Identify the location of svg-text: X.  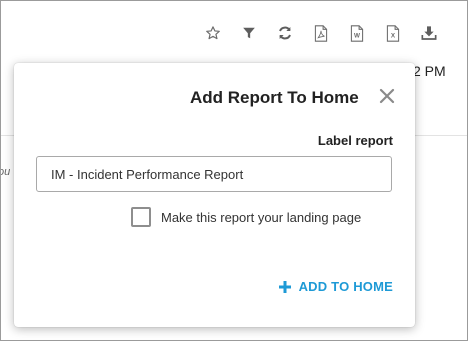
(393, 35).